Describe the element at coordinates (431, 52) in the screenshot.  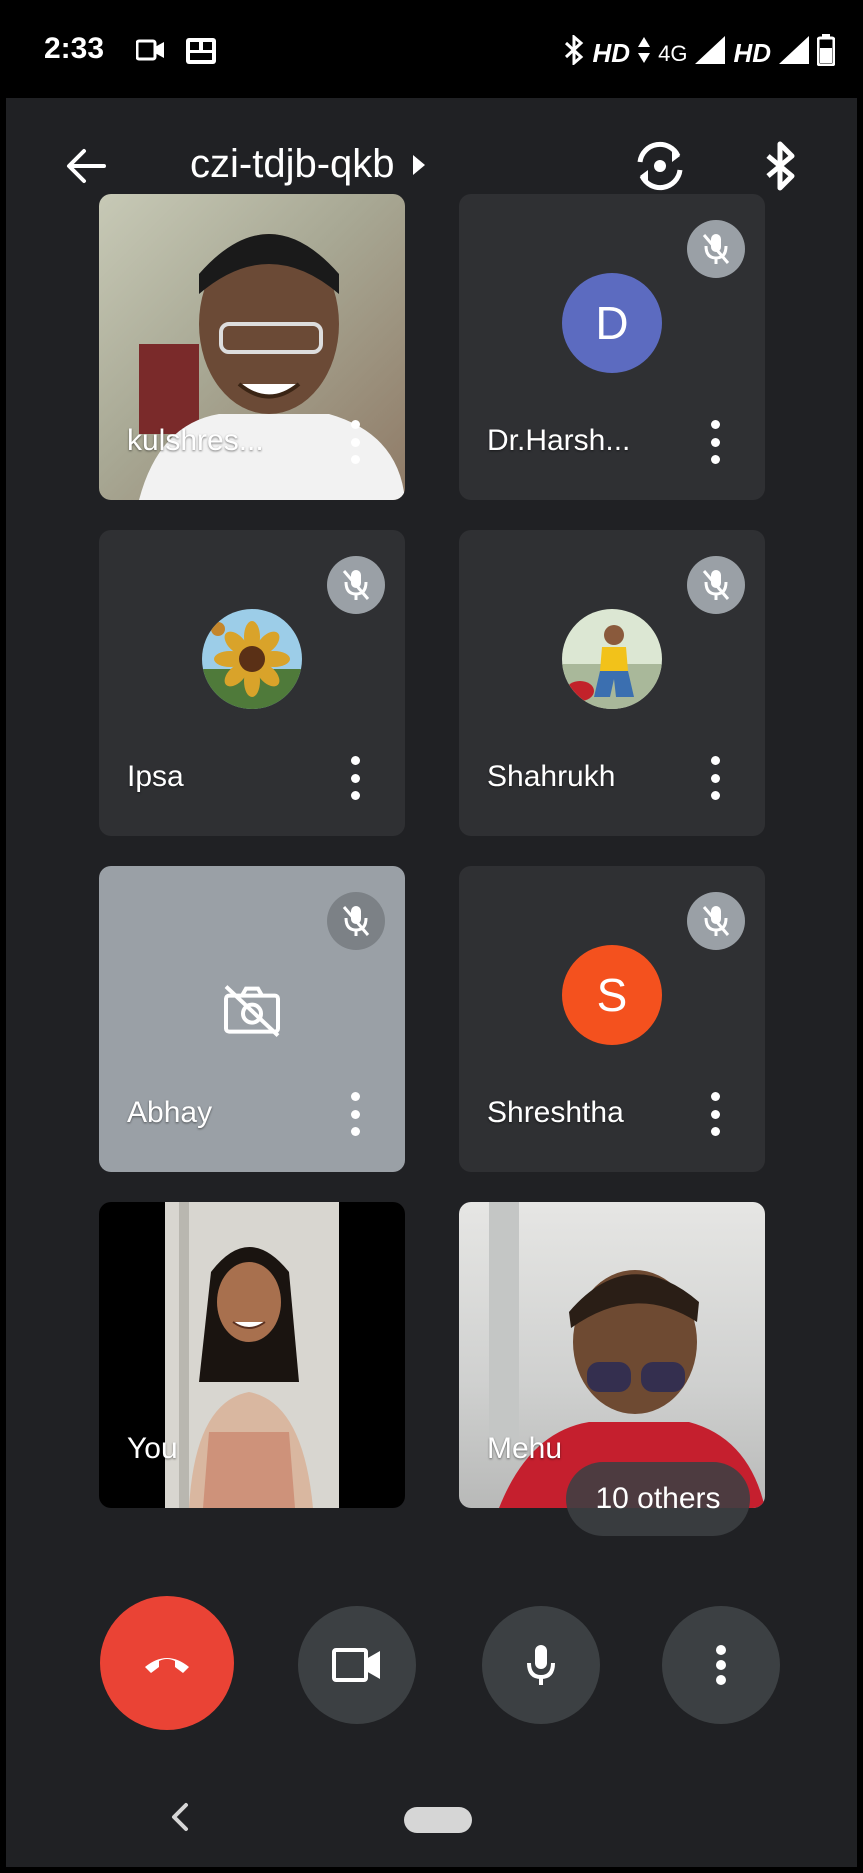
I see `status-bar: 2:33 HD 4G HD` at that location.